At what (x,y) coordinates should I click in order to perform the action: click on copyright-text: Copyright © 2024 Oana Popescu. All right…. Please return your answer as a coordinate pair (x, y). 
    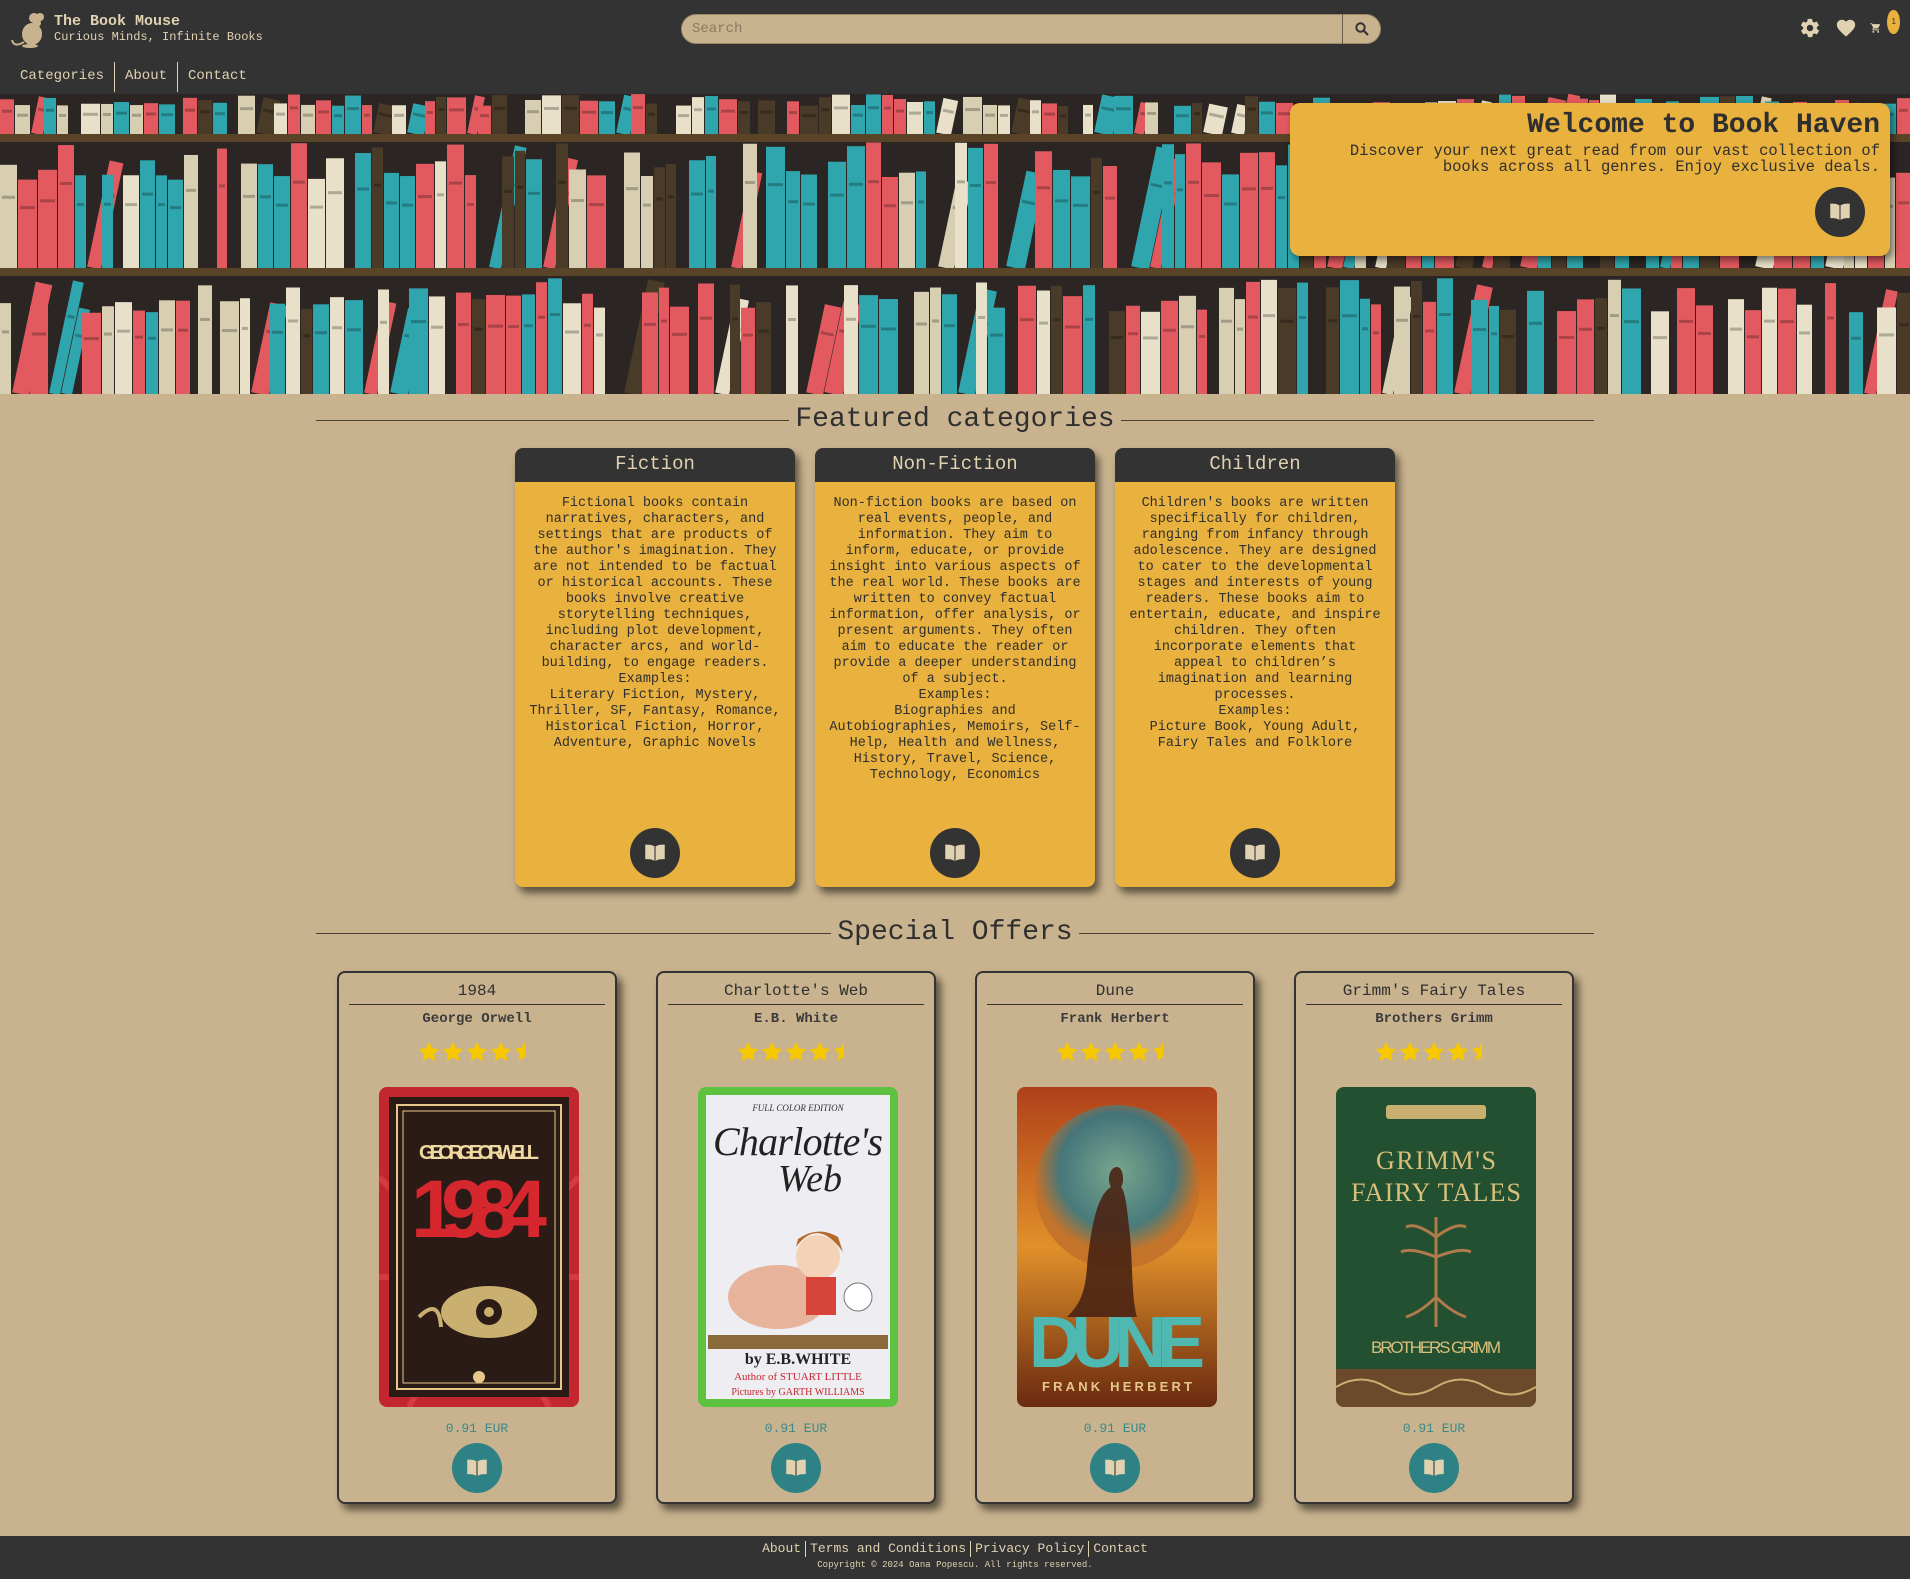
    Looking at the image, I should click on (955, 1565).